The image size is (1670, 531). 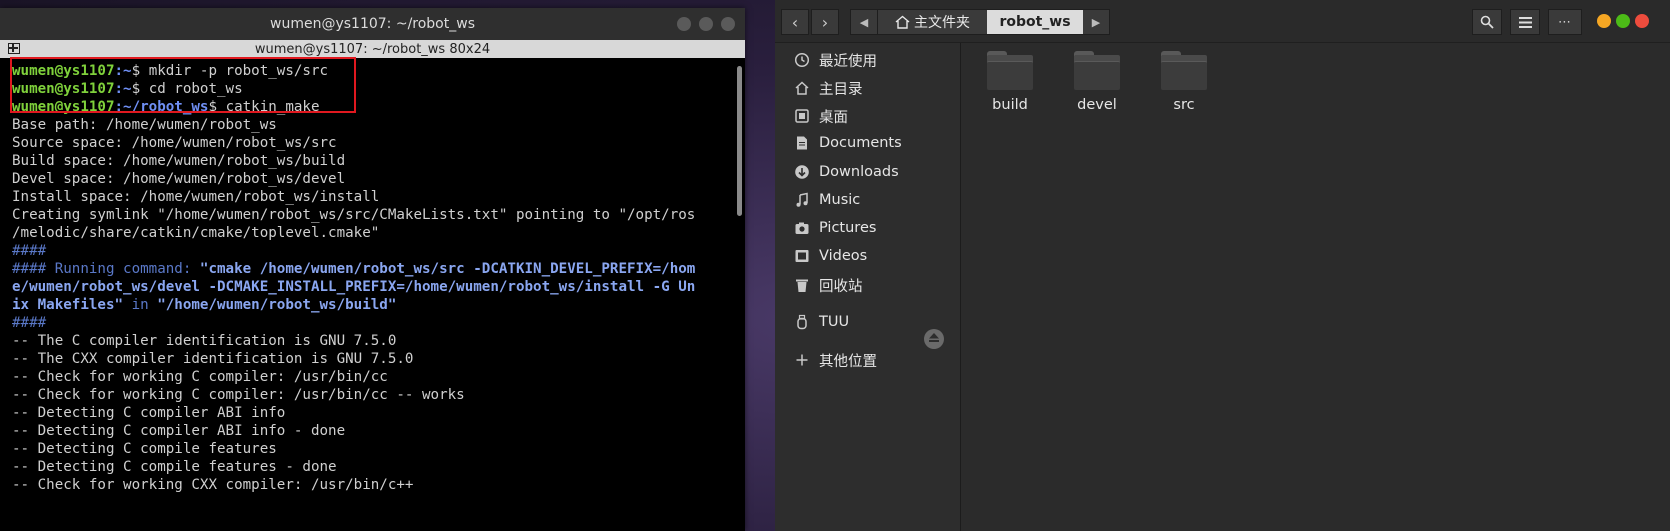 What do you see at coordinates (1184, 105) in the screenshot?
I see `folder-label: src` at bounding box center [1184, 105].